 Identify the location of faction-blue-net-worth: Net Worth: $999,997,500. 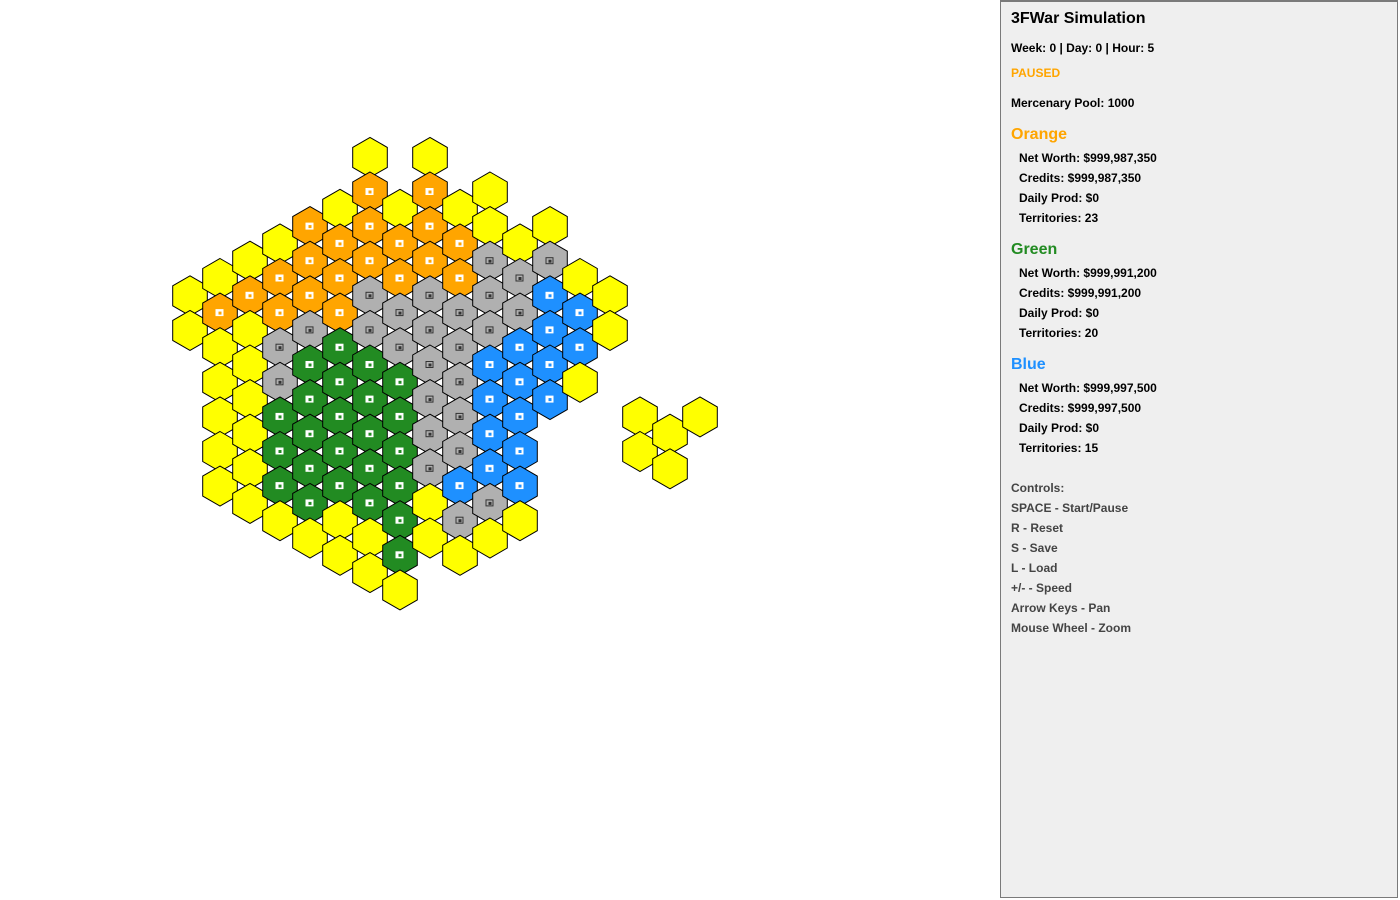
(1088, 388).